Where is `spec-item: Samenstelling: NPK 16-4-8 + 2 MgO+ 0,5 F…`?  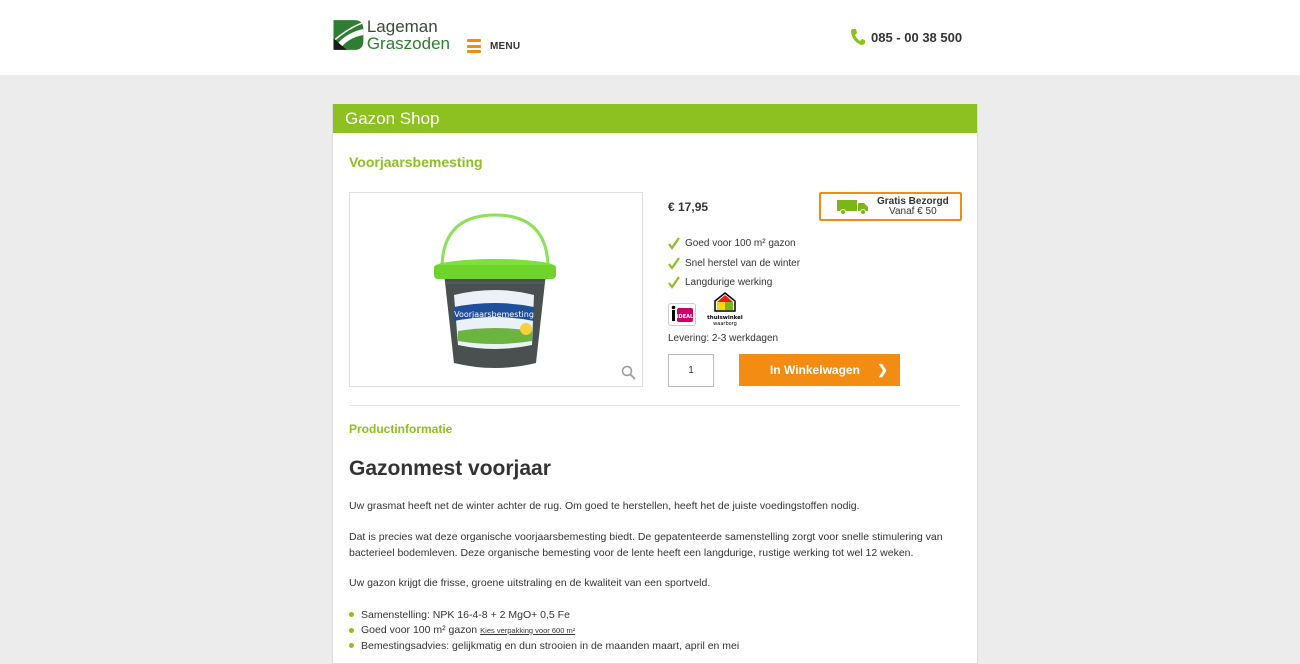
spec-item: Samenstelling: NPK 16-4-8 + 2 MgO+ 0,5 F… is located at coordinates (544, 615).